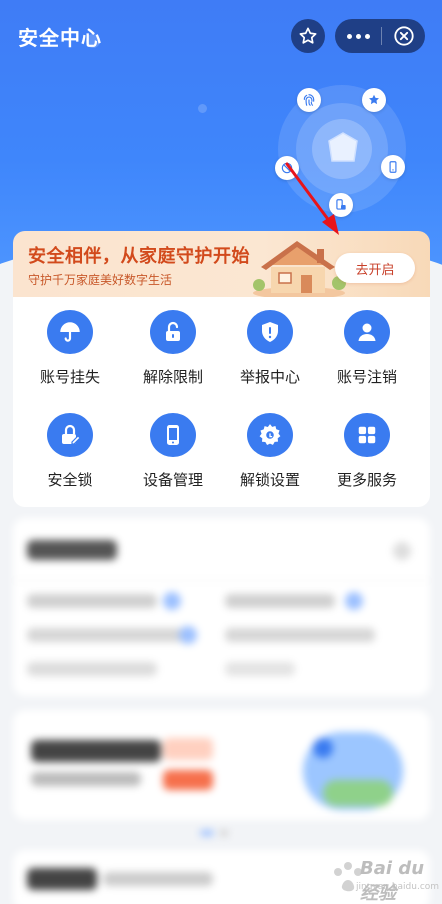  What do you see at coordinates (398, 887) in the screenshot?
I see `watermark-url: jingyan.baidu.com` at bounding box center [398, 887].